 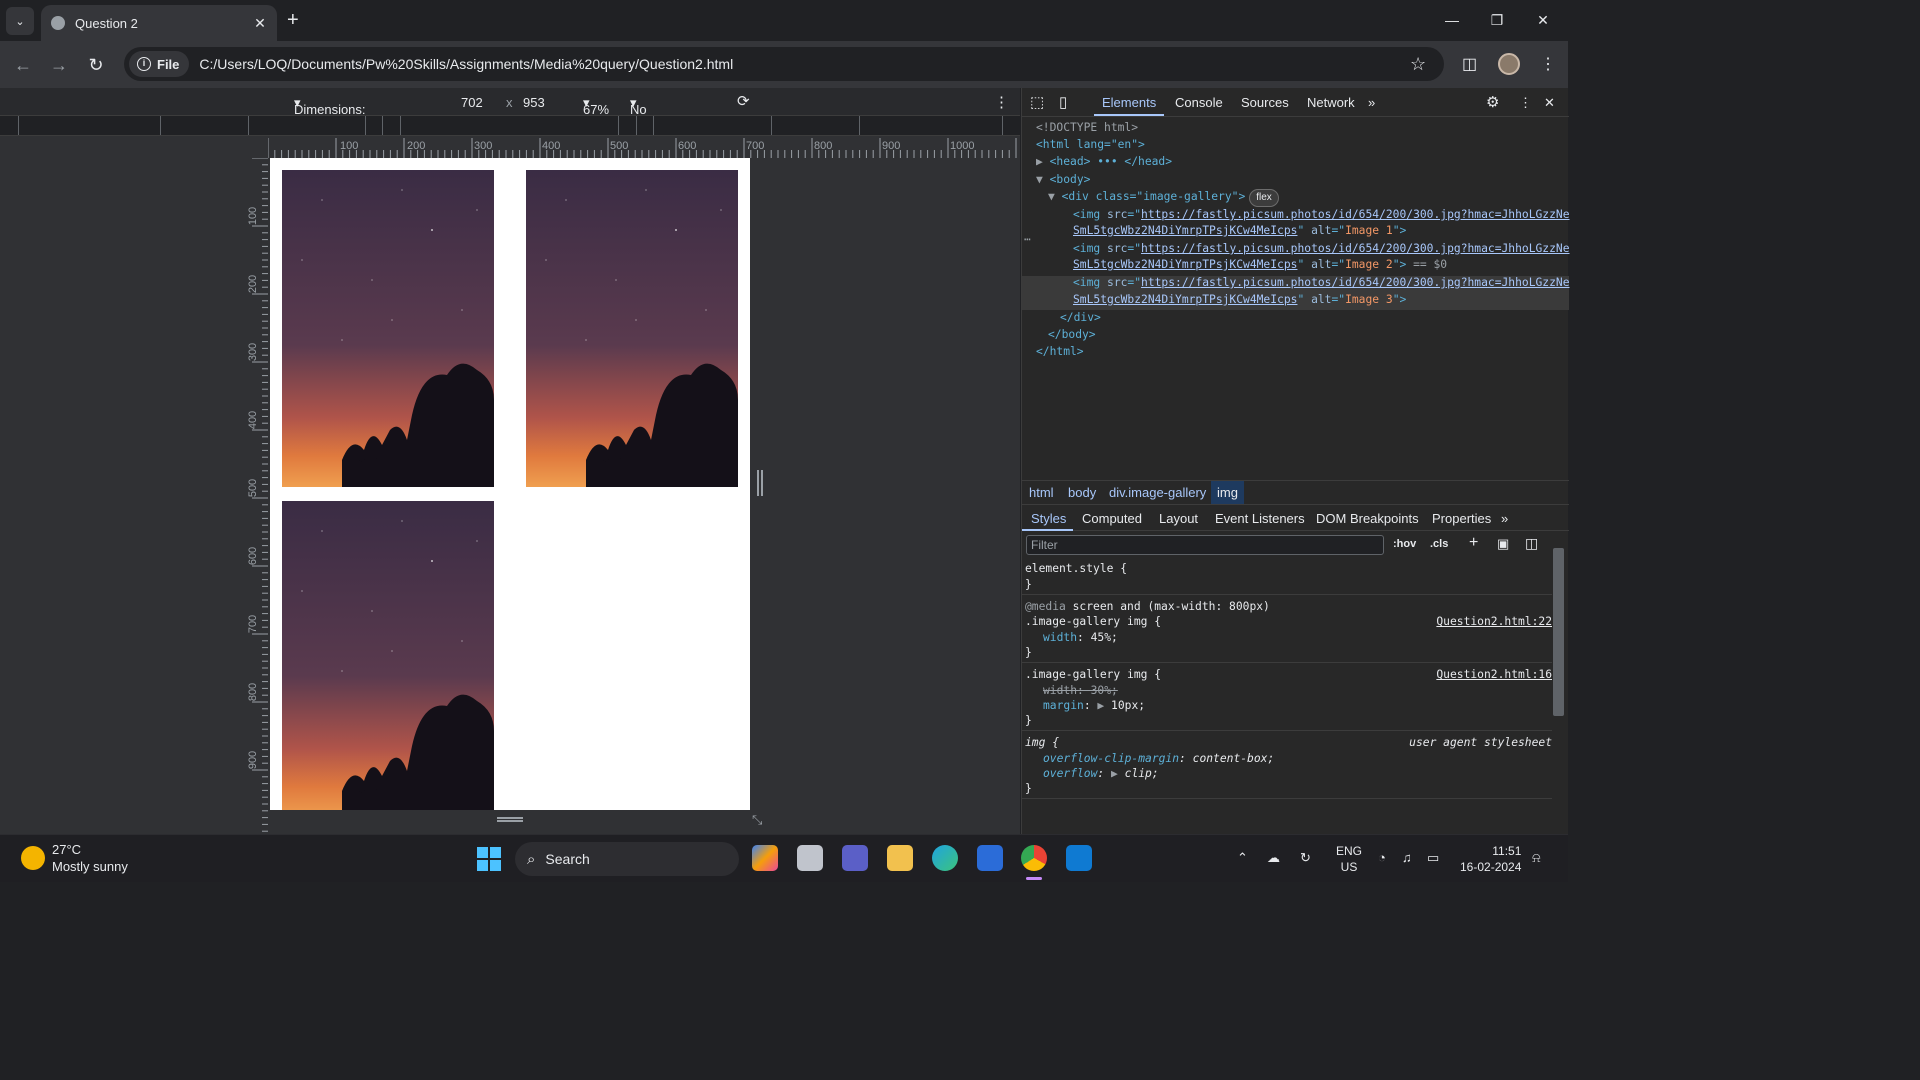 What do you see at coordinates (1536, 858) in the screenshot?
I see `notification-bell-icon: ⍾` at bounding box center [1536, 858].